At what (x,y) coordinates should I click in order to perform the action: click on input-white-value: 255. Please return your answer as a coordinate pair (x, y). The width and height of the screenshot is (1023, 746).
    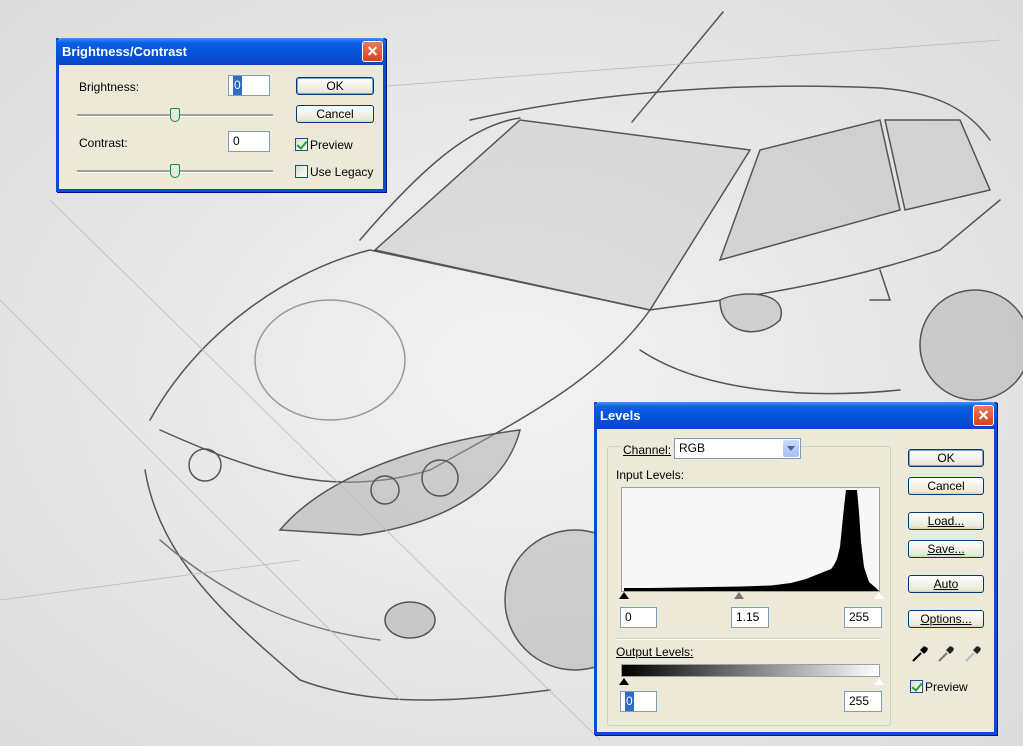
    Looking at the image, I should click on (859, 617).